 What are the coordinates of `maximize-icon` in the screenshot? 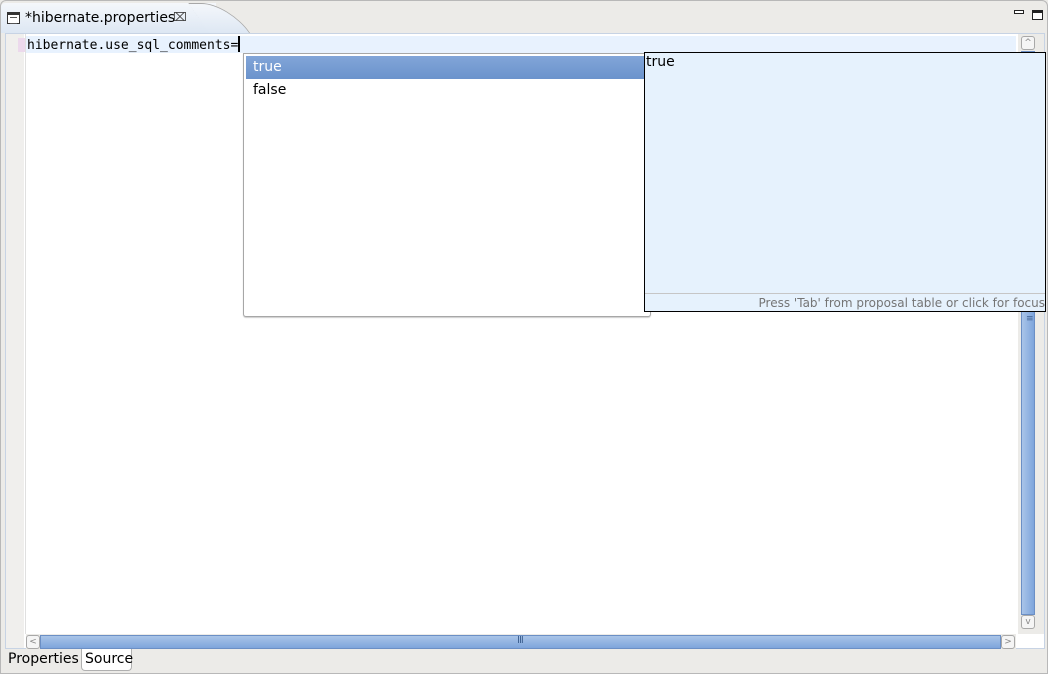 It's located at (1037, 15).